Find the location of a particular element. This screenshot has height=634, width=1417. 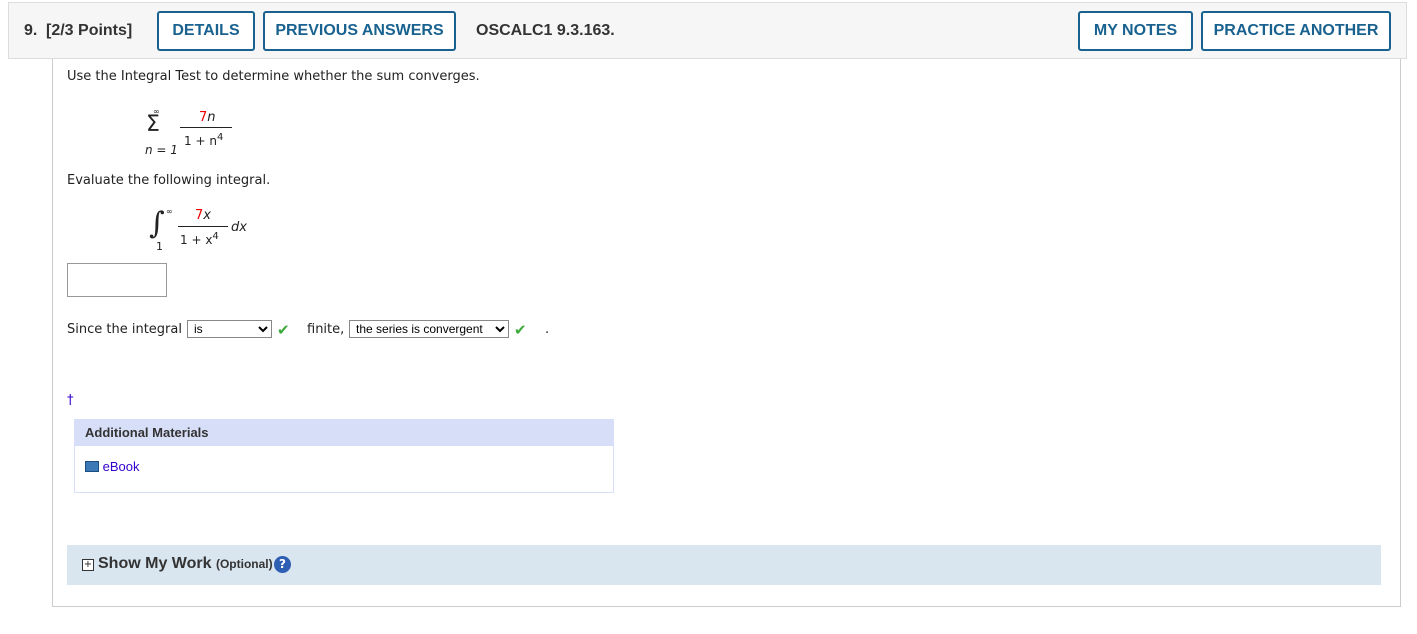

evaluate-prompt: Evaluate the following integral. is located at coordinates (169, 180).